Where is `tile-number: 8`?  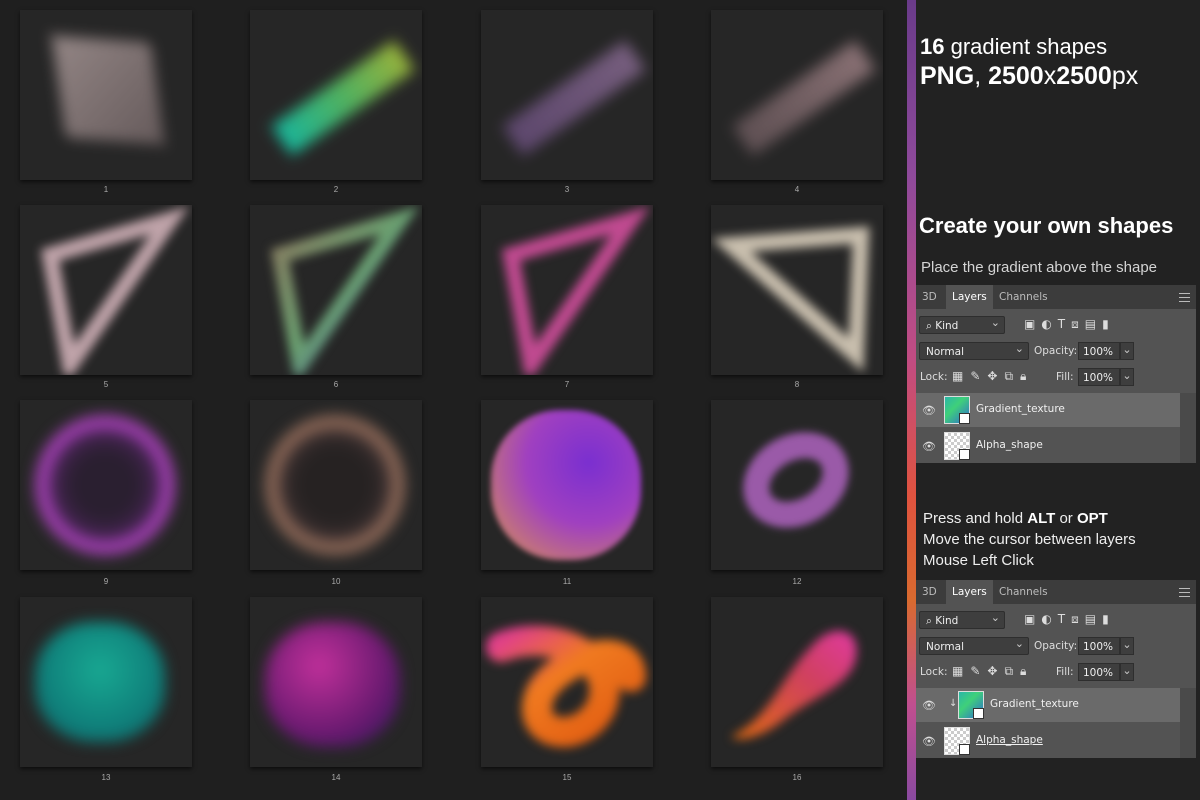 tile-number: 8 is located at coordinates (797, 384).